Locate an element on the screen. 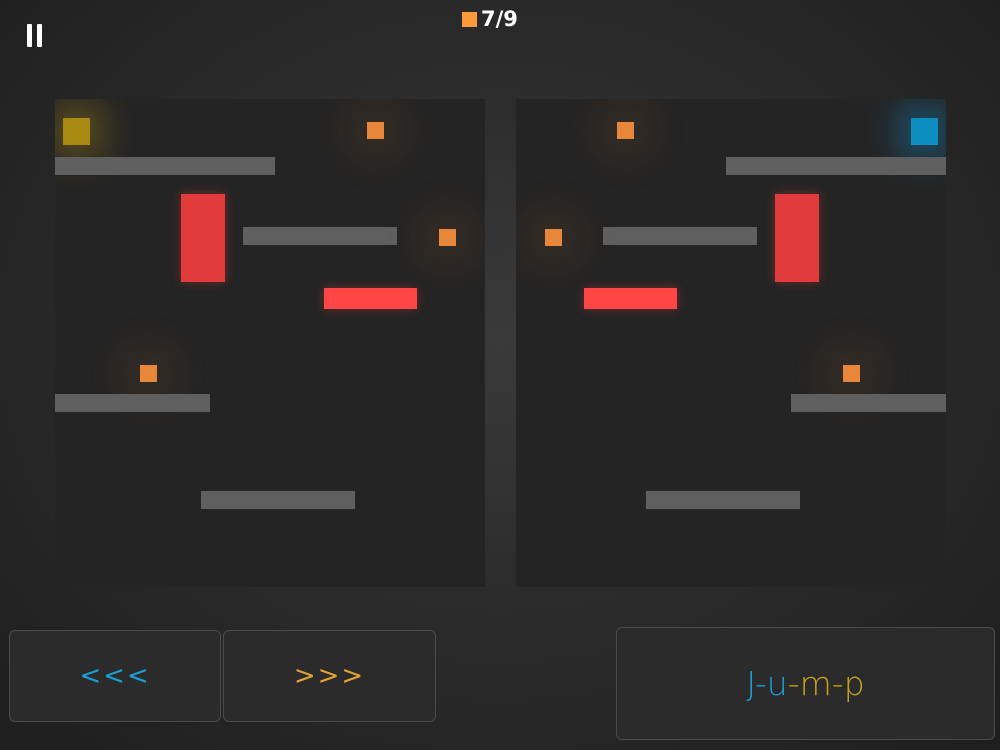 Image resolution: width=1000 pixels, height=750 pixels. jump-button: J-u-m-p is located at coordinates (805, 683).